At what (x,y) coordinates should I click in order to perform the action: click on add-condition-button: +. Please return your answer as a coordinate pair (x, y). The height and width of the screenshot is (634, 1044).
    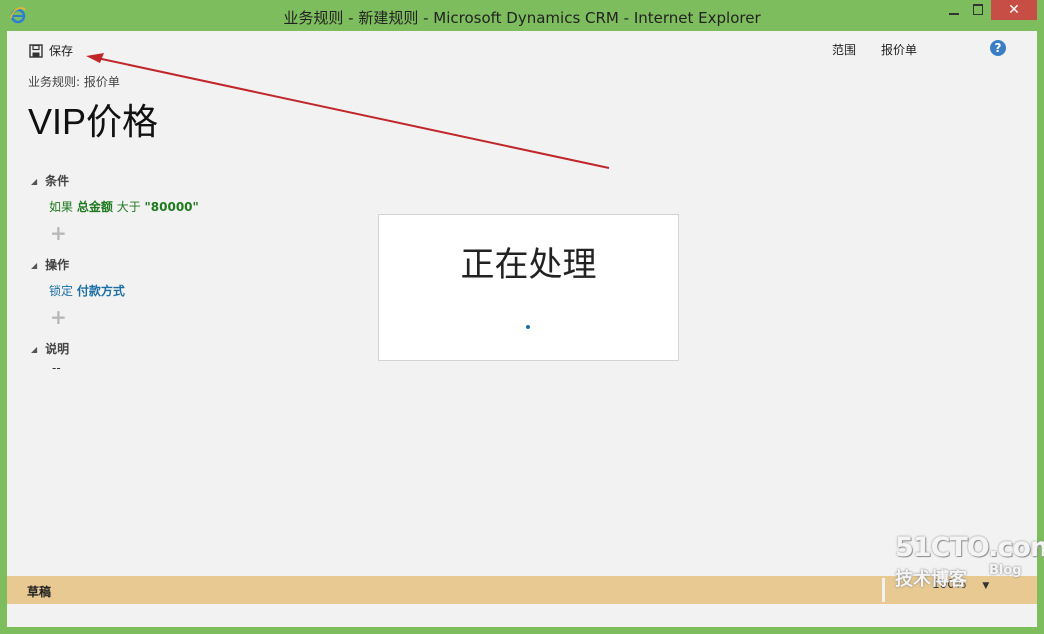
    Looking at the image, I should click on (58, 233).